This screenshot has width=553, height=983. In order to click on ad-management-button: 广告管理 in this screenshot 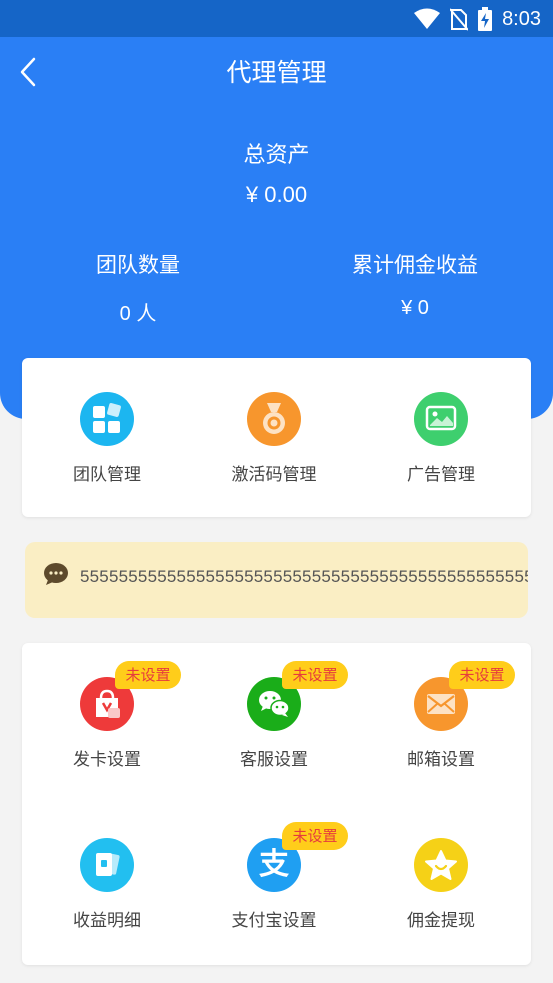, I will do `click(441, 438)`.